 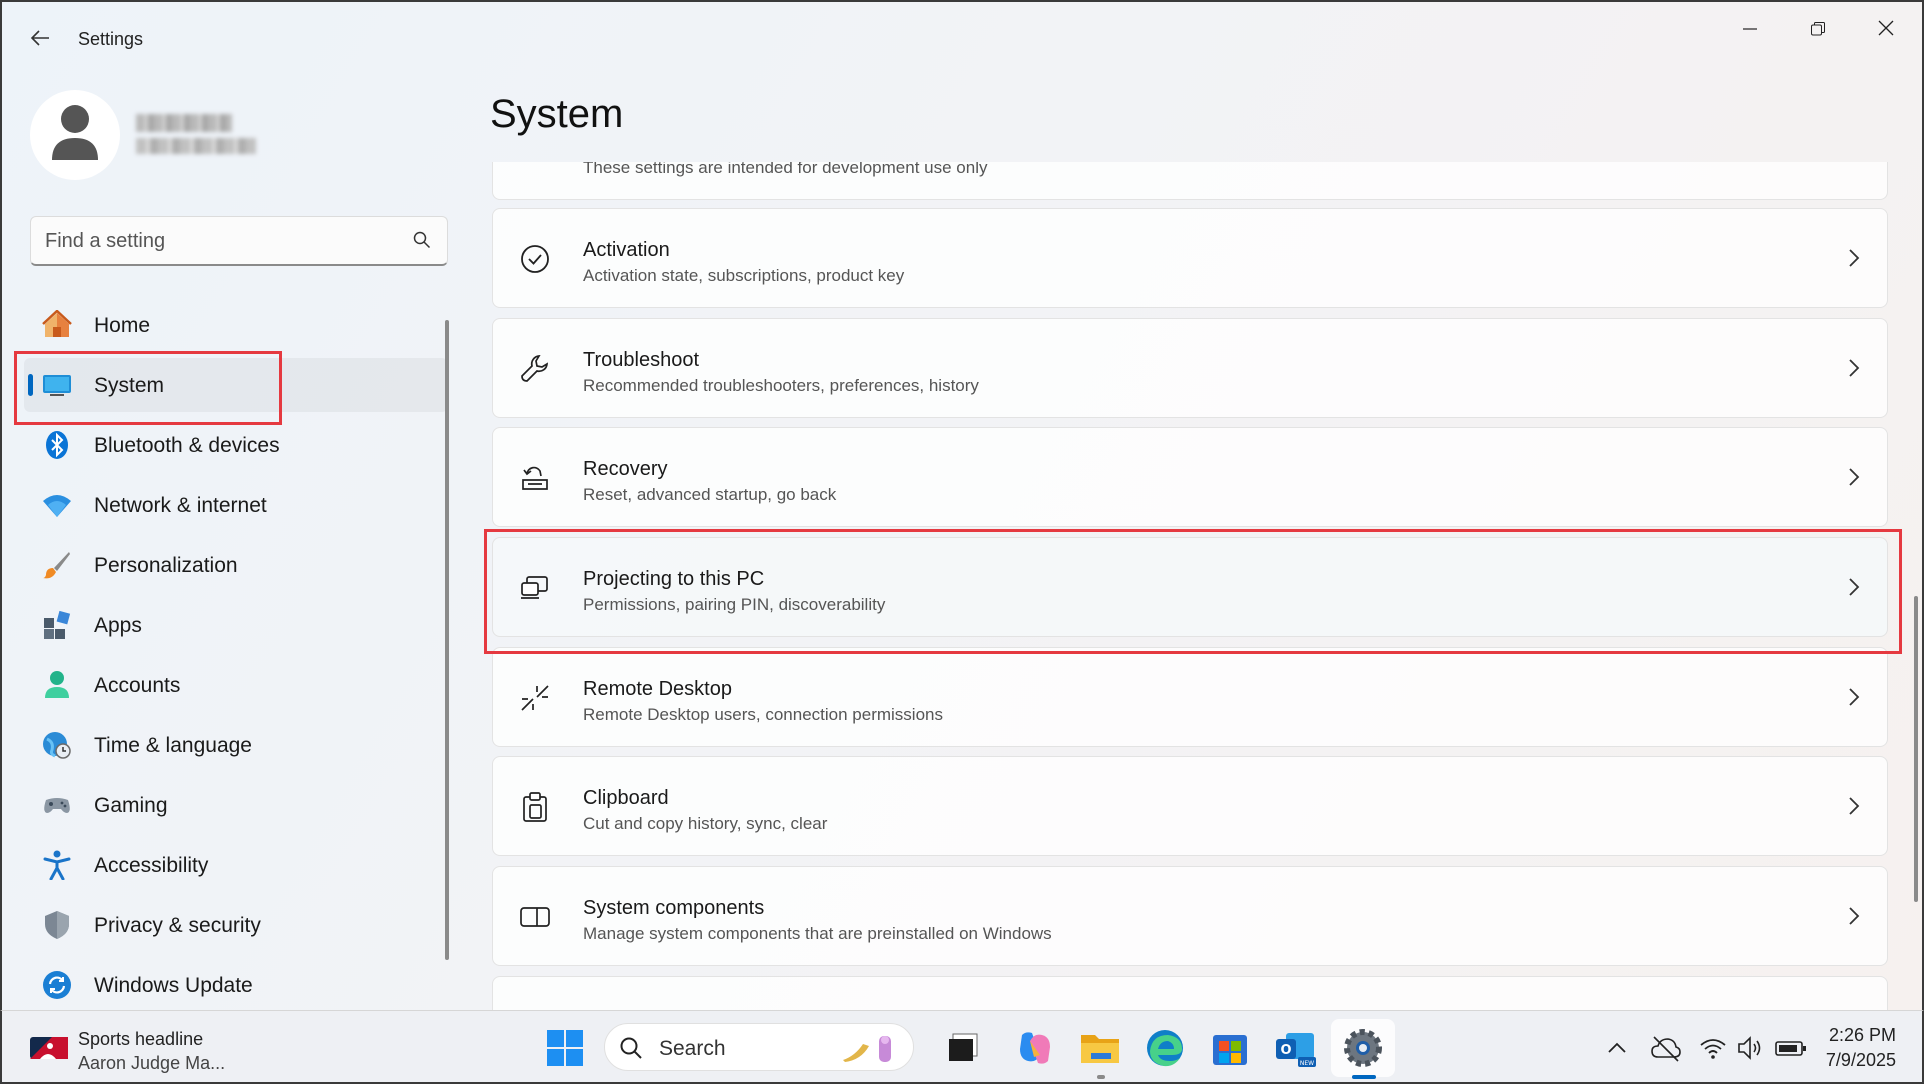 What do you see at coordinates (965, 1048) in the screenshot?
I see `task-view-icon` at bounding box center [965, 1048].